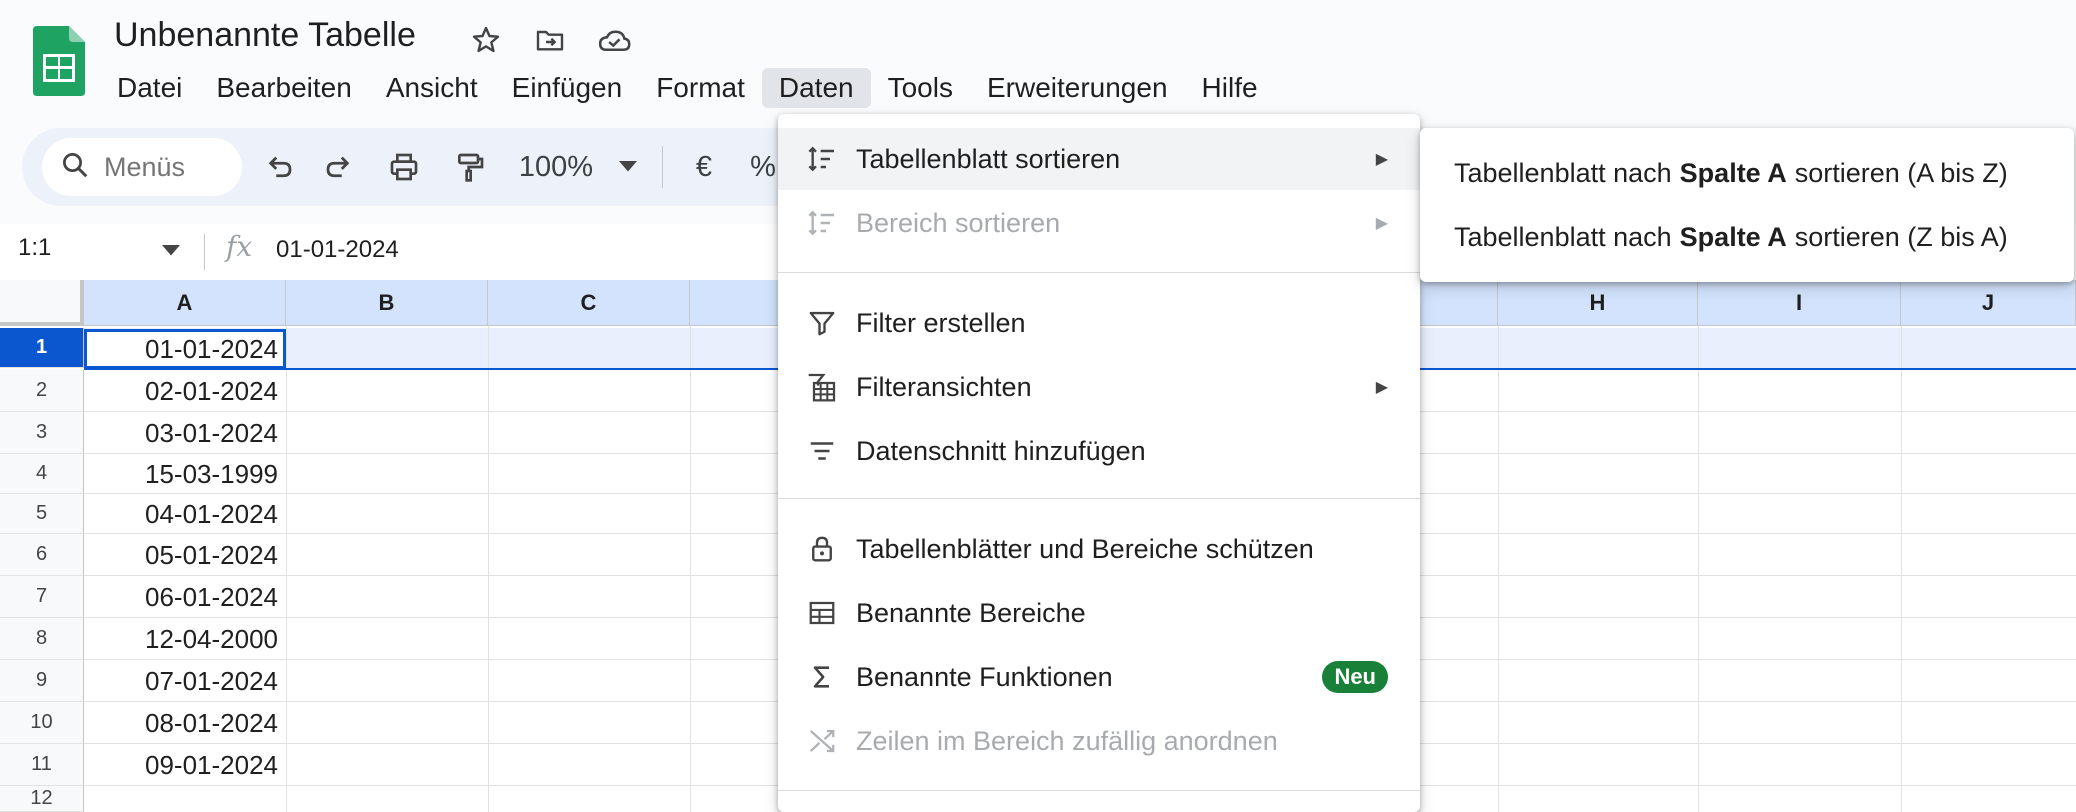 This screenshot has height=812, width=2076. I want to click on cell-a12, so click(185, 799).